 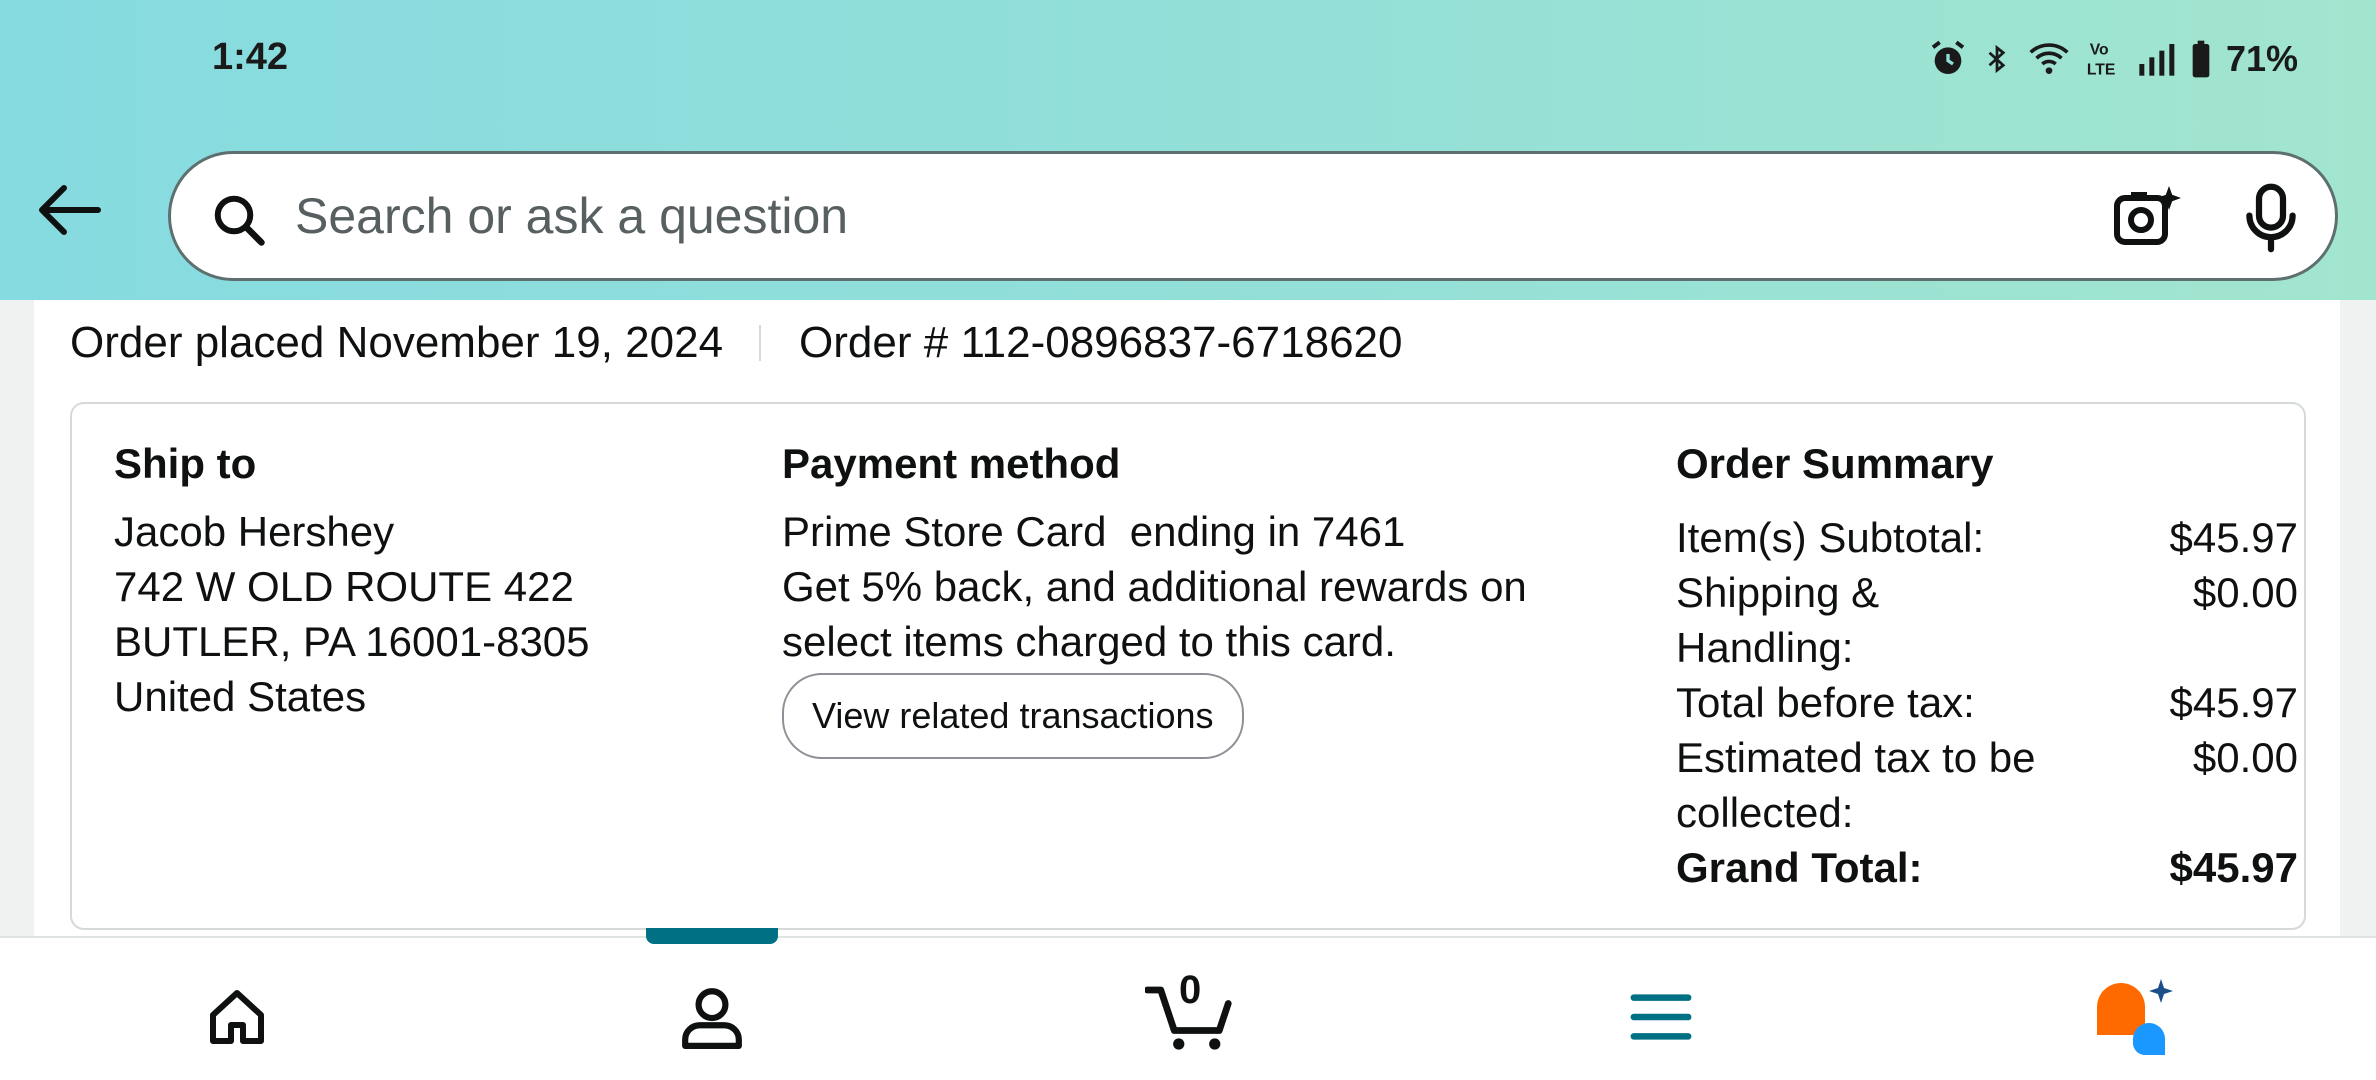 What do you see at coordinates (2099, 50) in the screenshot?
I see `svg-text: Vo` at bounding box center [2099, 50].